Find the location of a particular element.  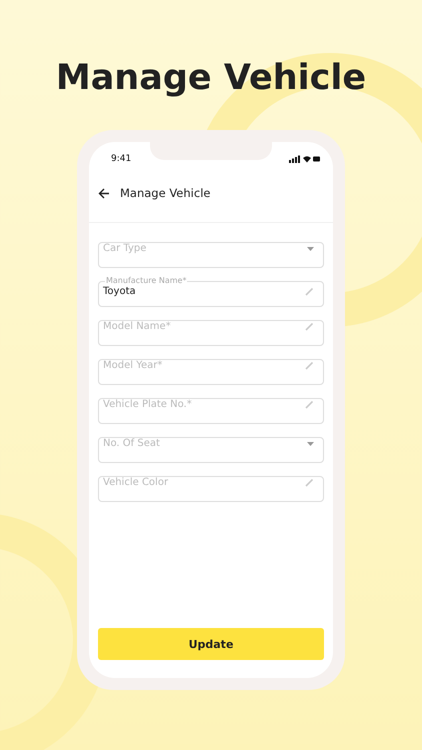

floating-label: Manufacture Name* is located at coordinates (146, 281).